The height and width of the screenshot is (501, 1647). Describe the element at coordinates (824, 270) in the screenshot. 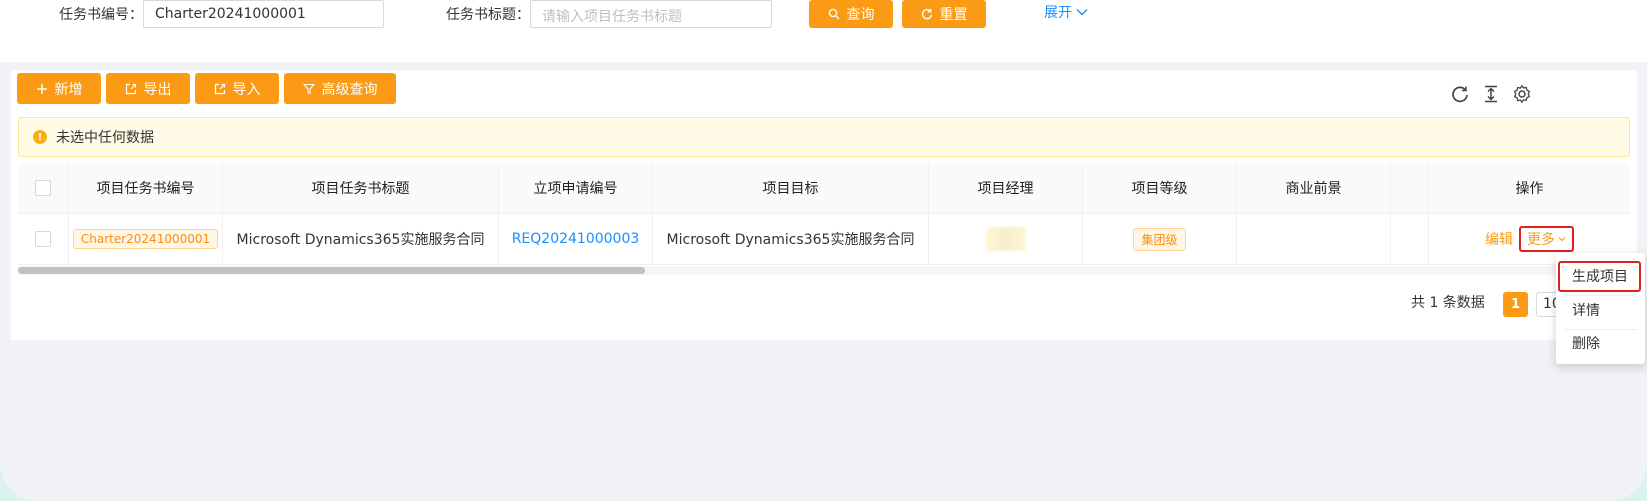

I see `horizontal-scrollbar` at that location.